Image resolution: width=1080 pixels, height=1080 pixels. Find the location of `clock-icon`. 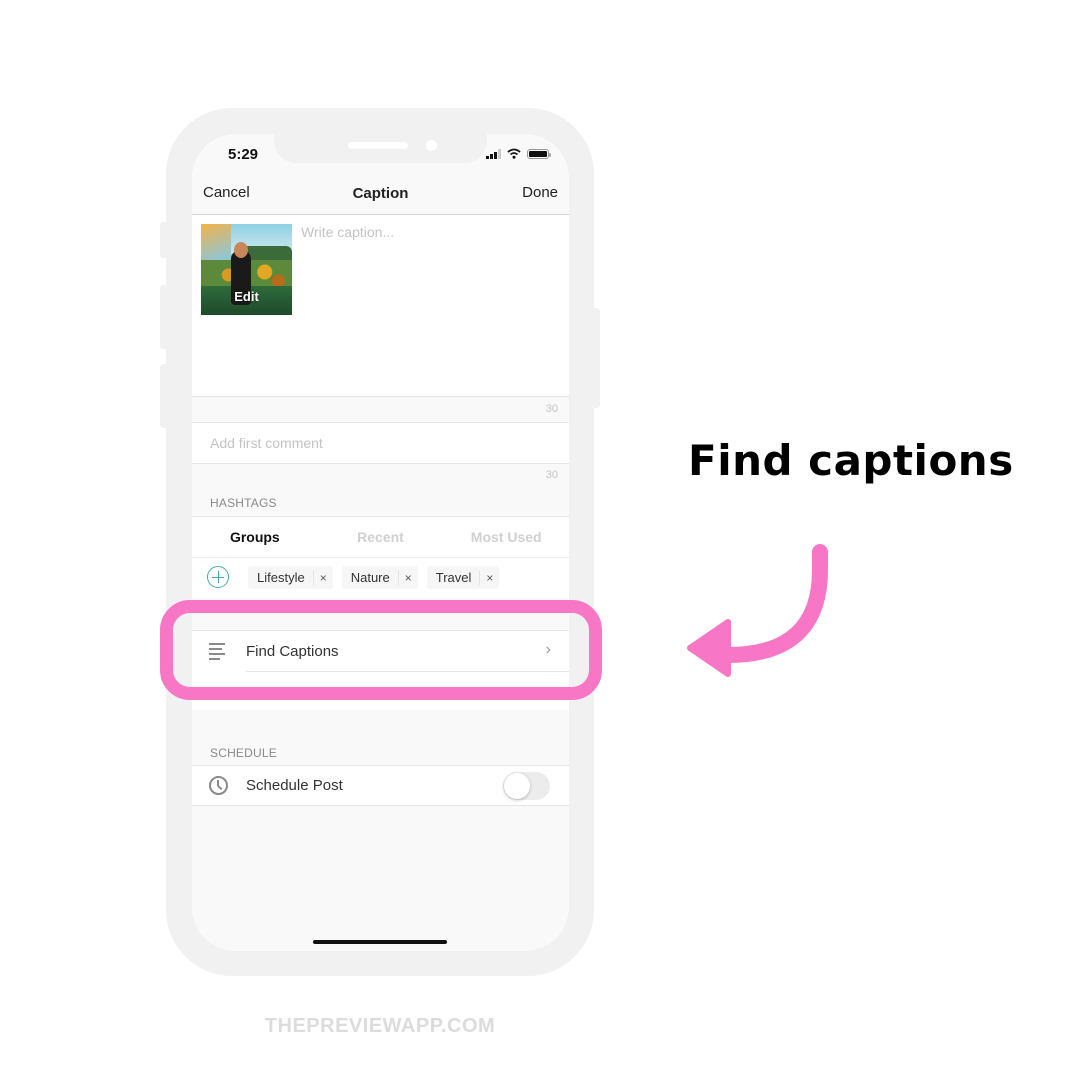

clock-icon is located at coordinates (218, 785).